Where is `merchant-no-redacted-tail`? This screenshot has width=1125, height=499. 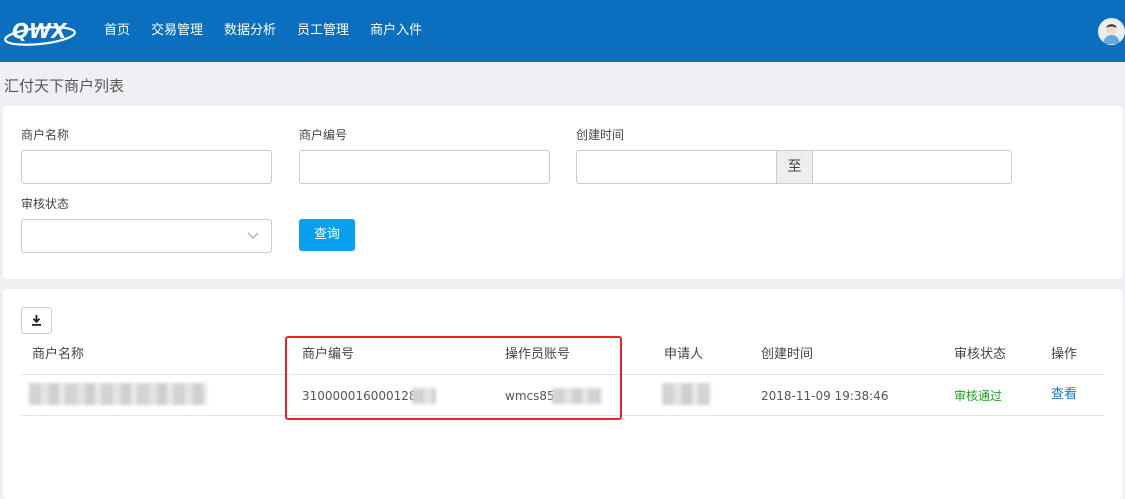 merchant-no-redacted-tail is located at coordinates (424, 396).